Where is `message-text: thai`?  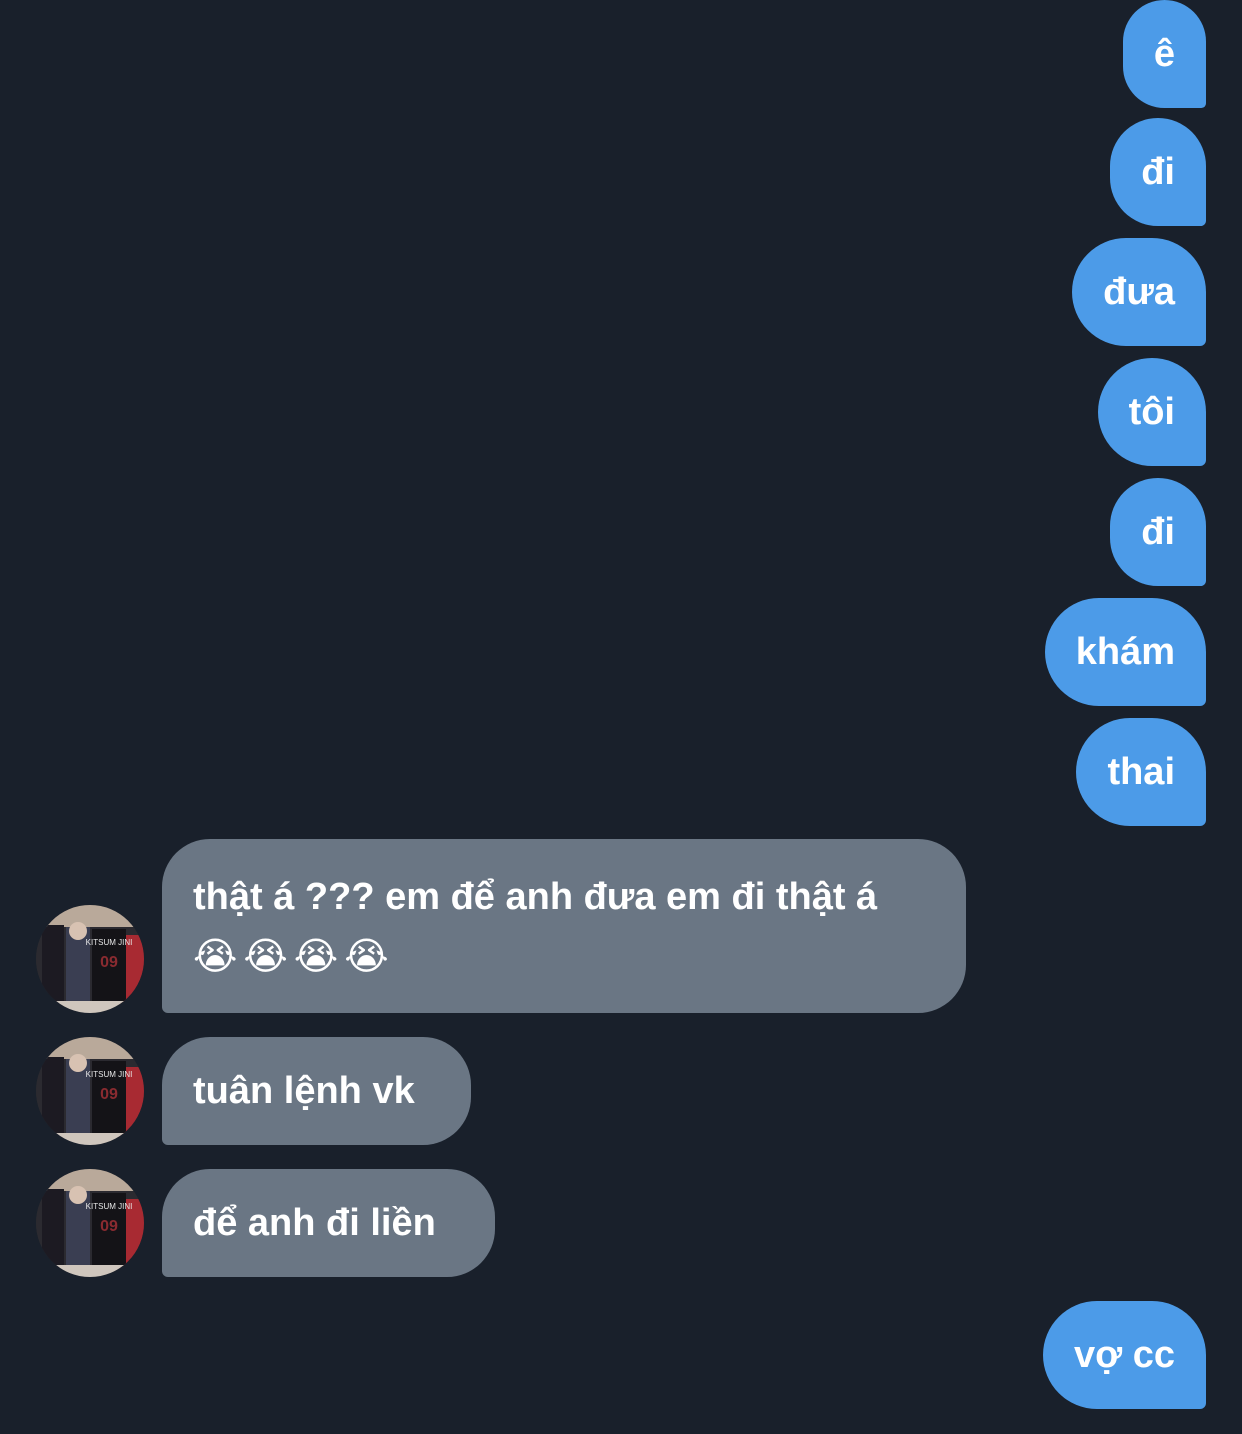 message-text: thai is located at coordinates (1141, 772).